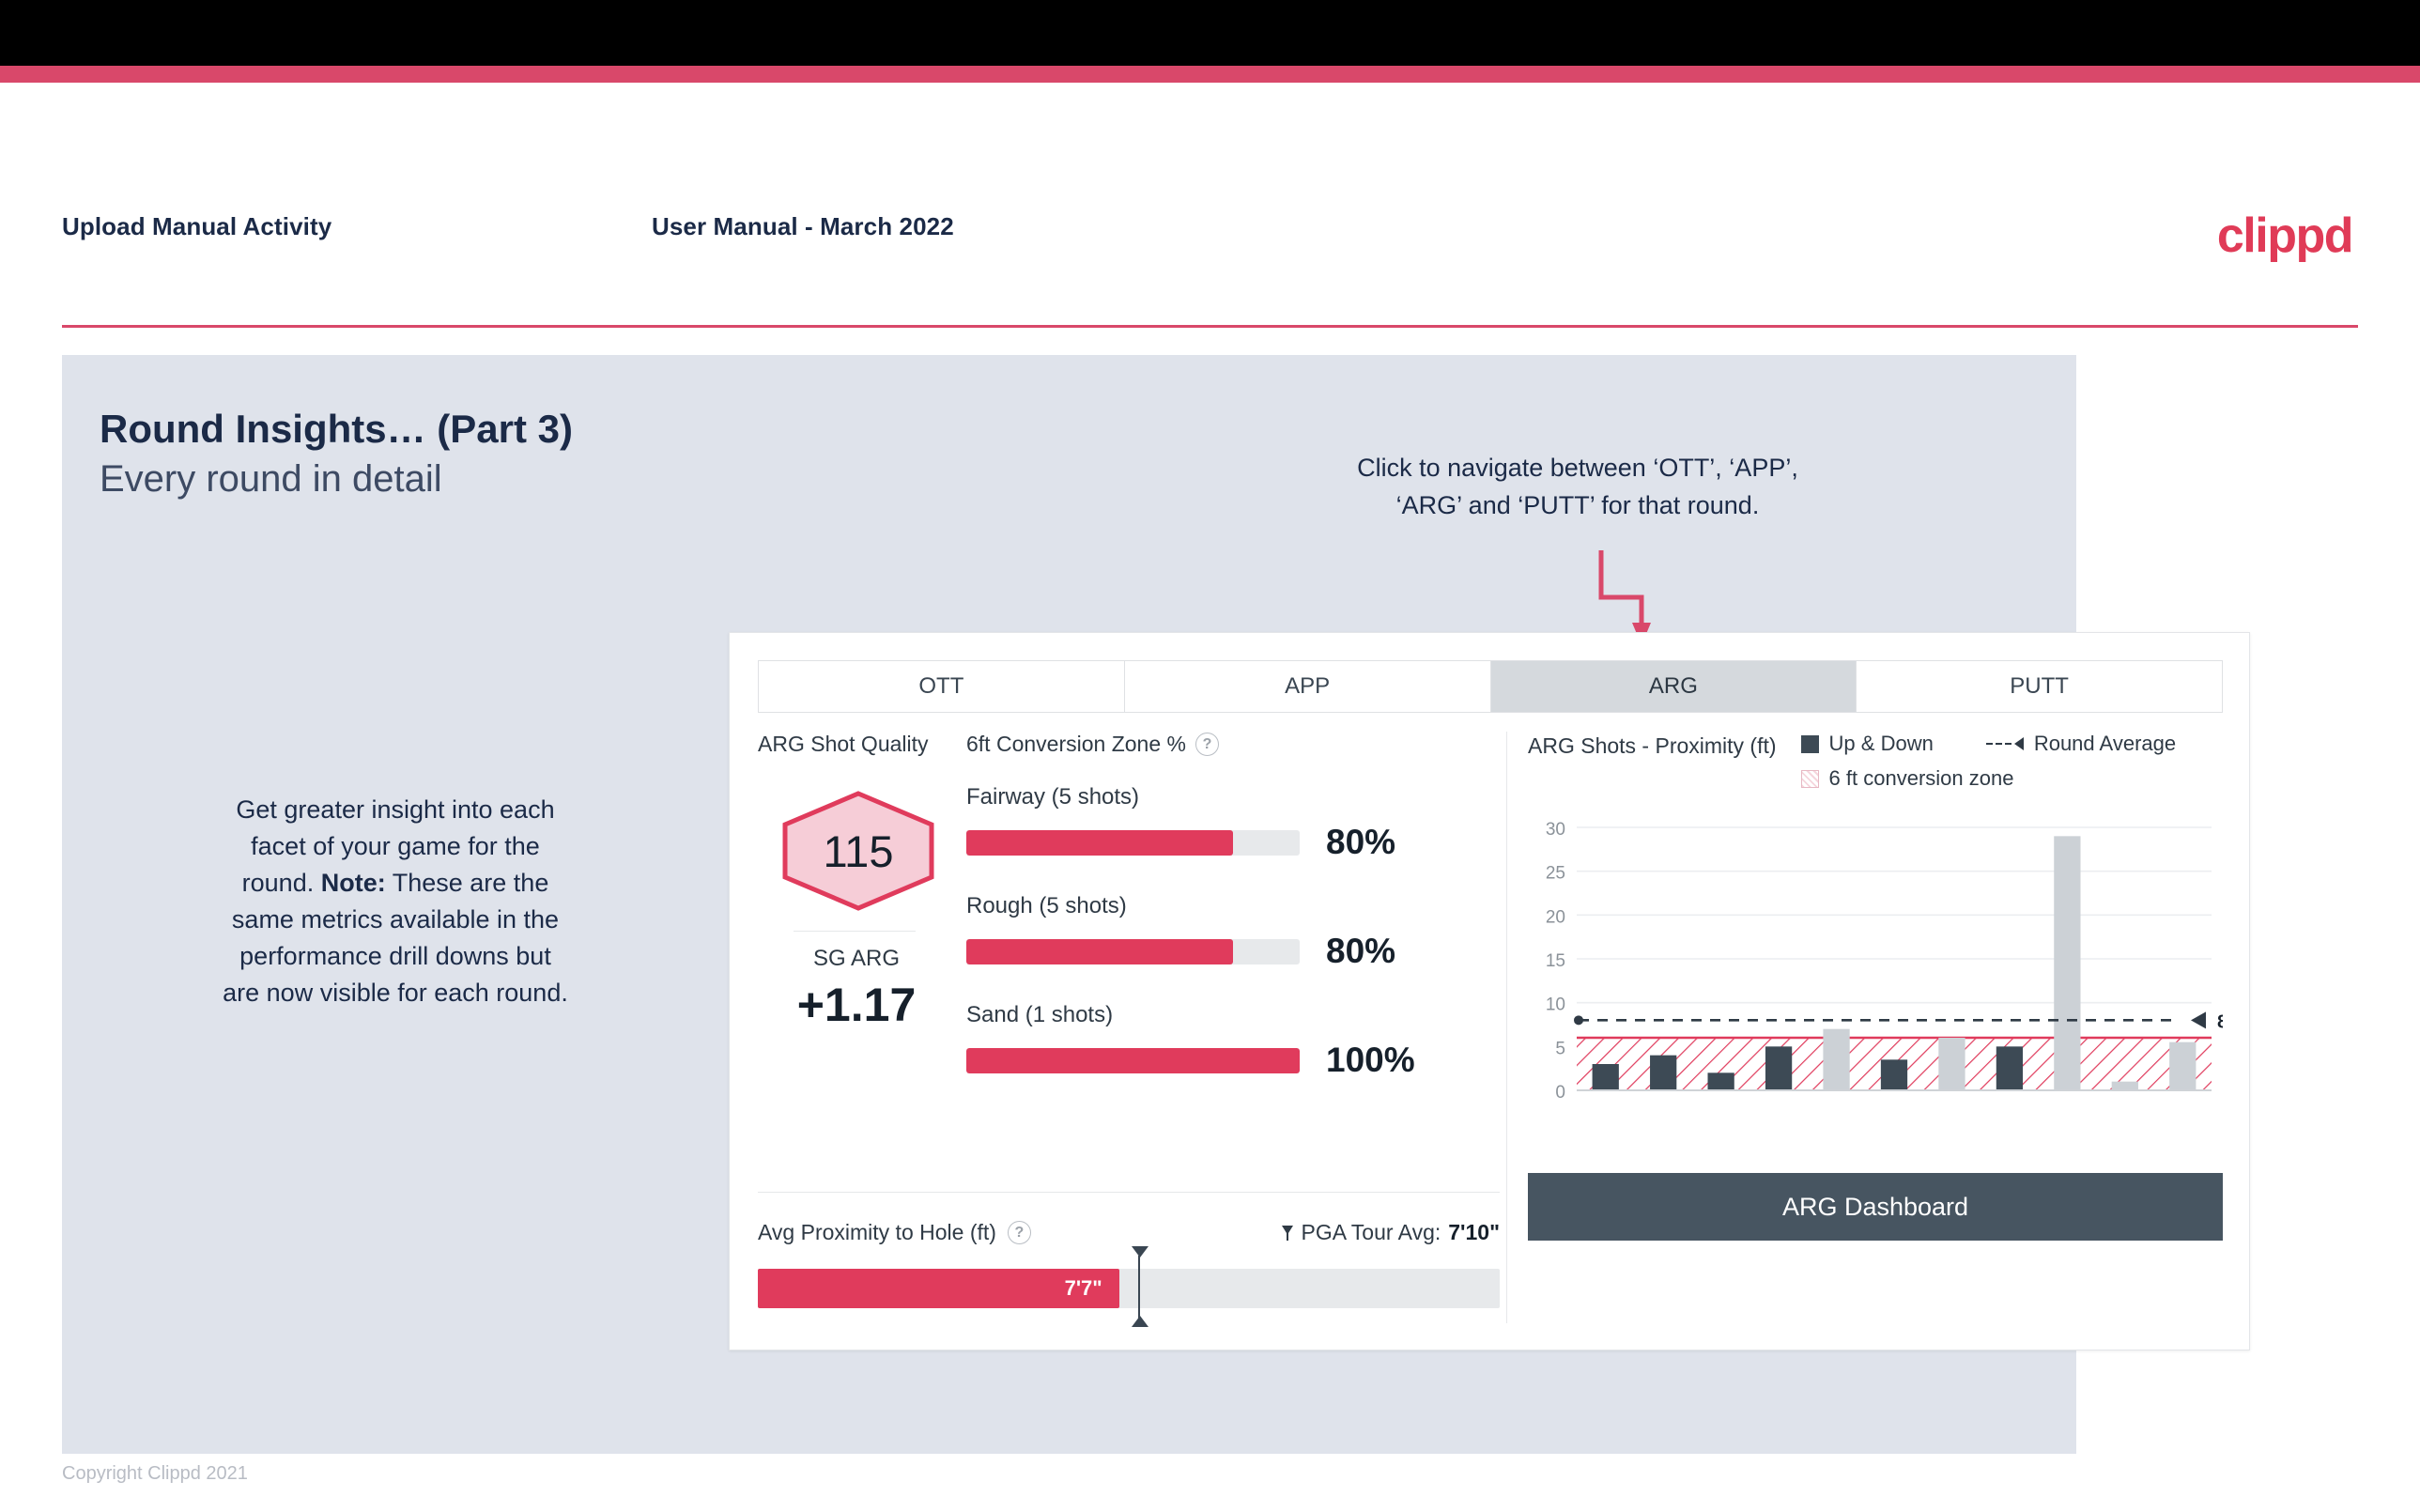 The height and width of the screenshot is (1512, 2420). What do you see at coordinates (1809, 744) in the screenshot?
I see `legend-up-down-swatch-icon` at bounding box center [1809, 744].